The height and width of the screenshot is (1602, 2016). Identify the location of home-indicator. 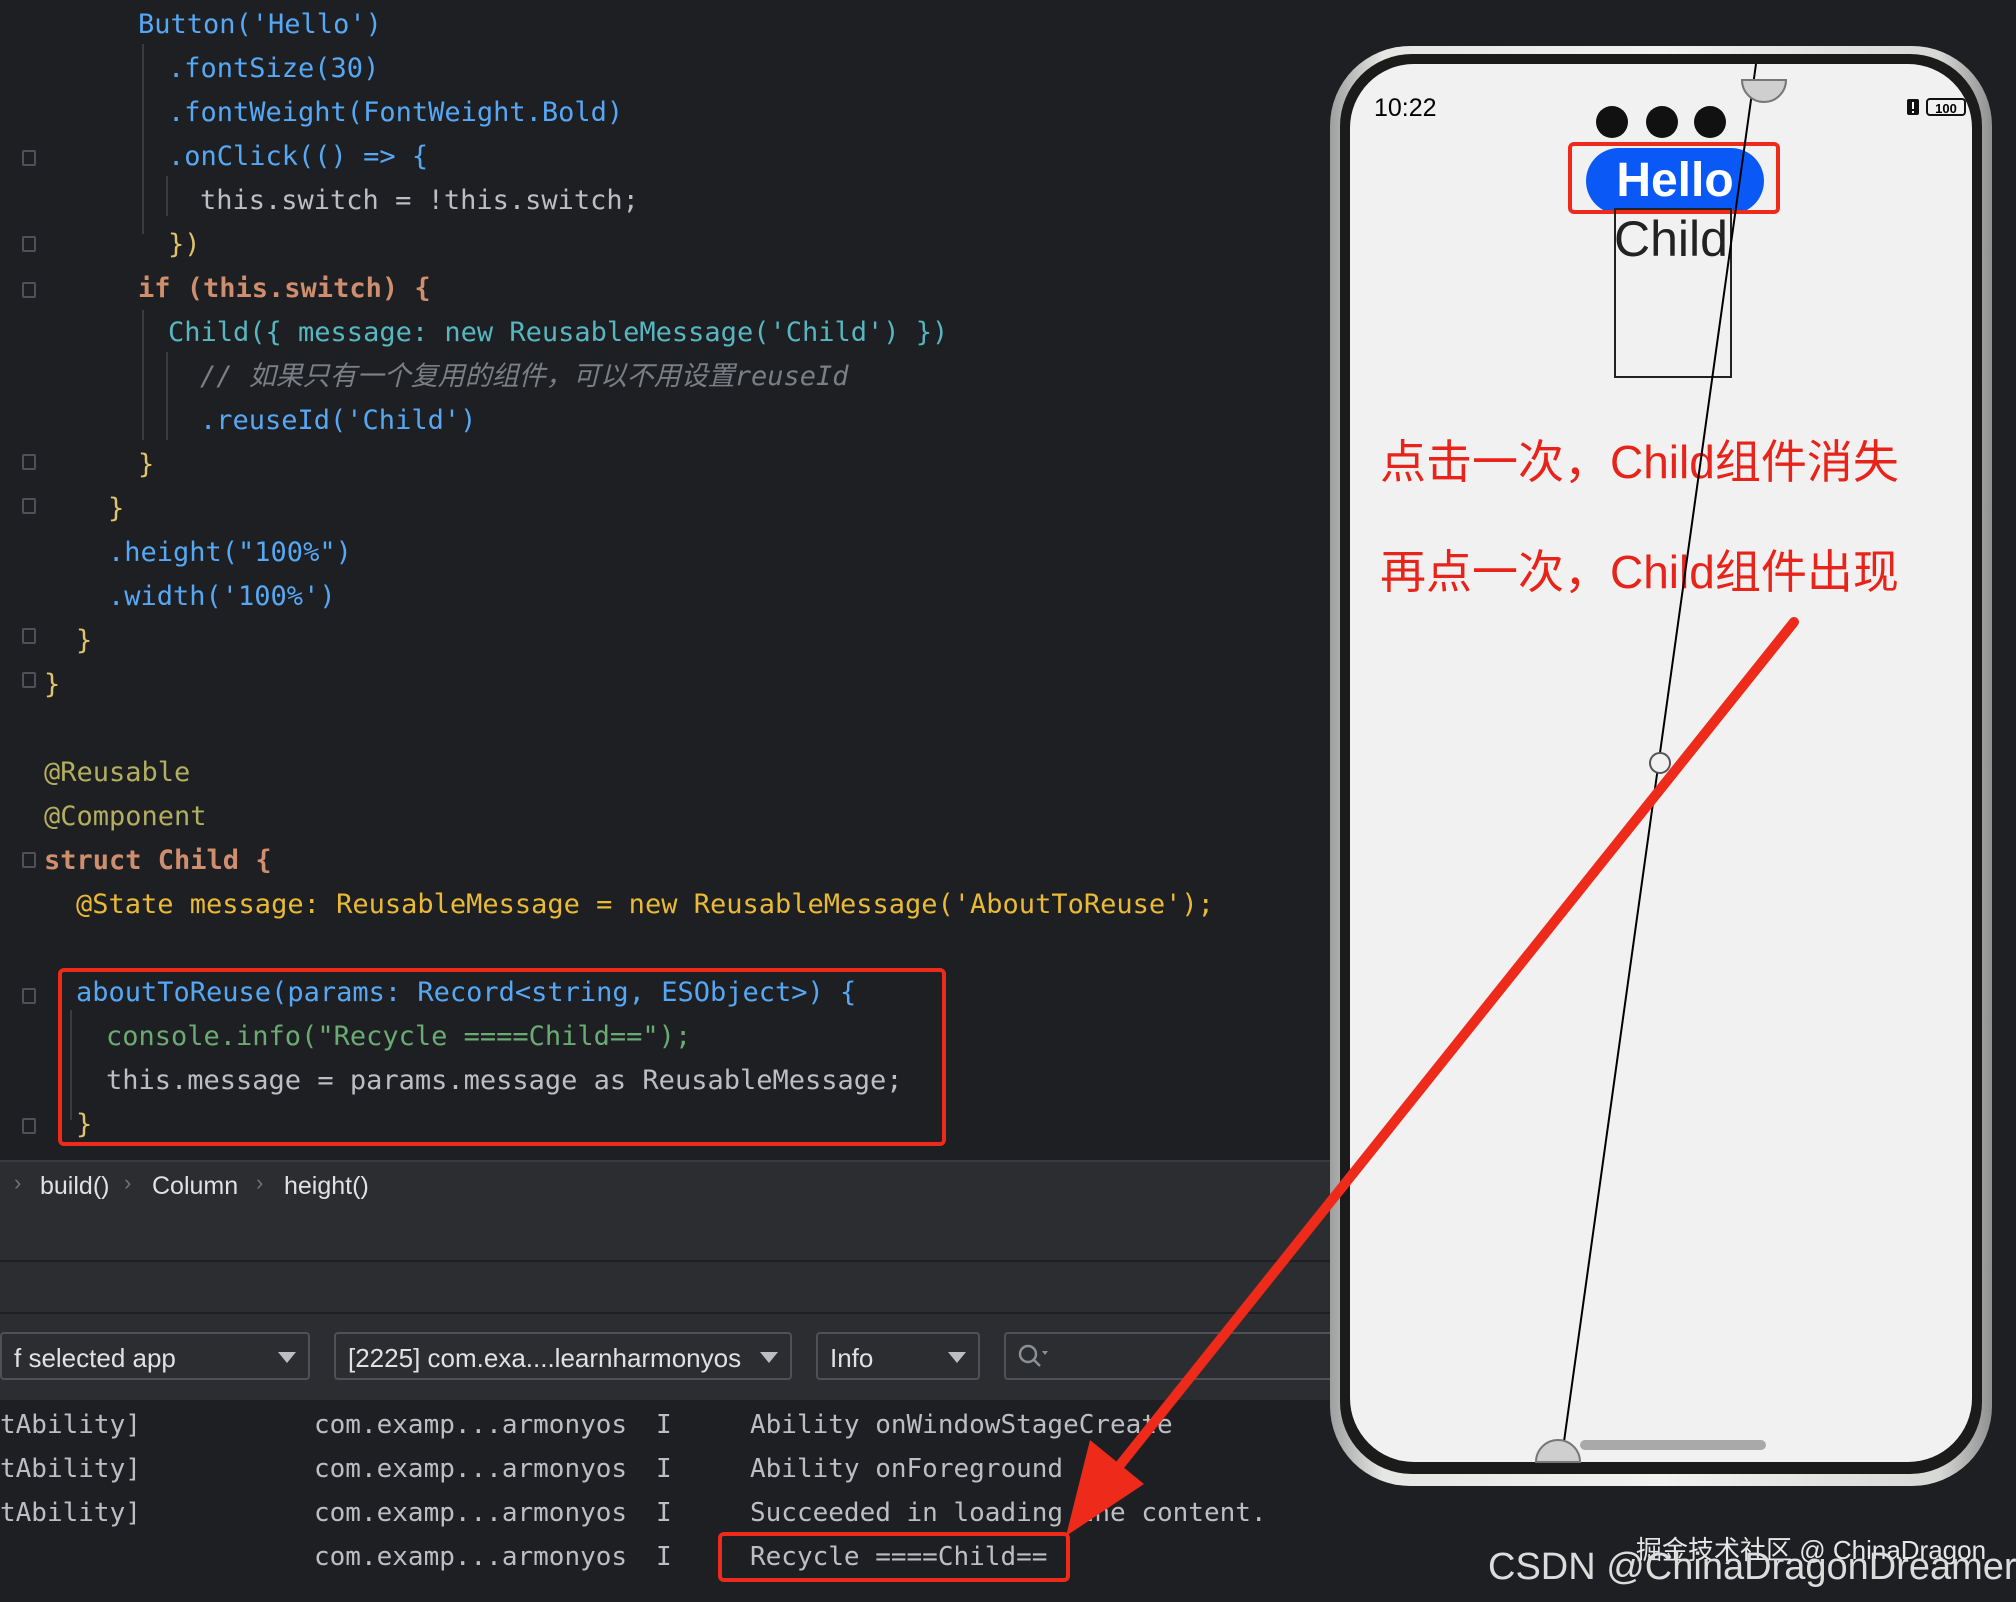
(1673, 1445).